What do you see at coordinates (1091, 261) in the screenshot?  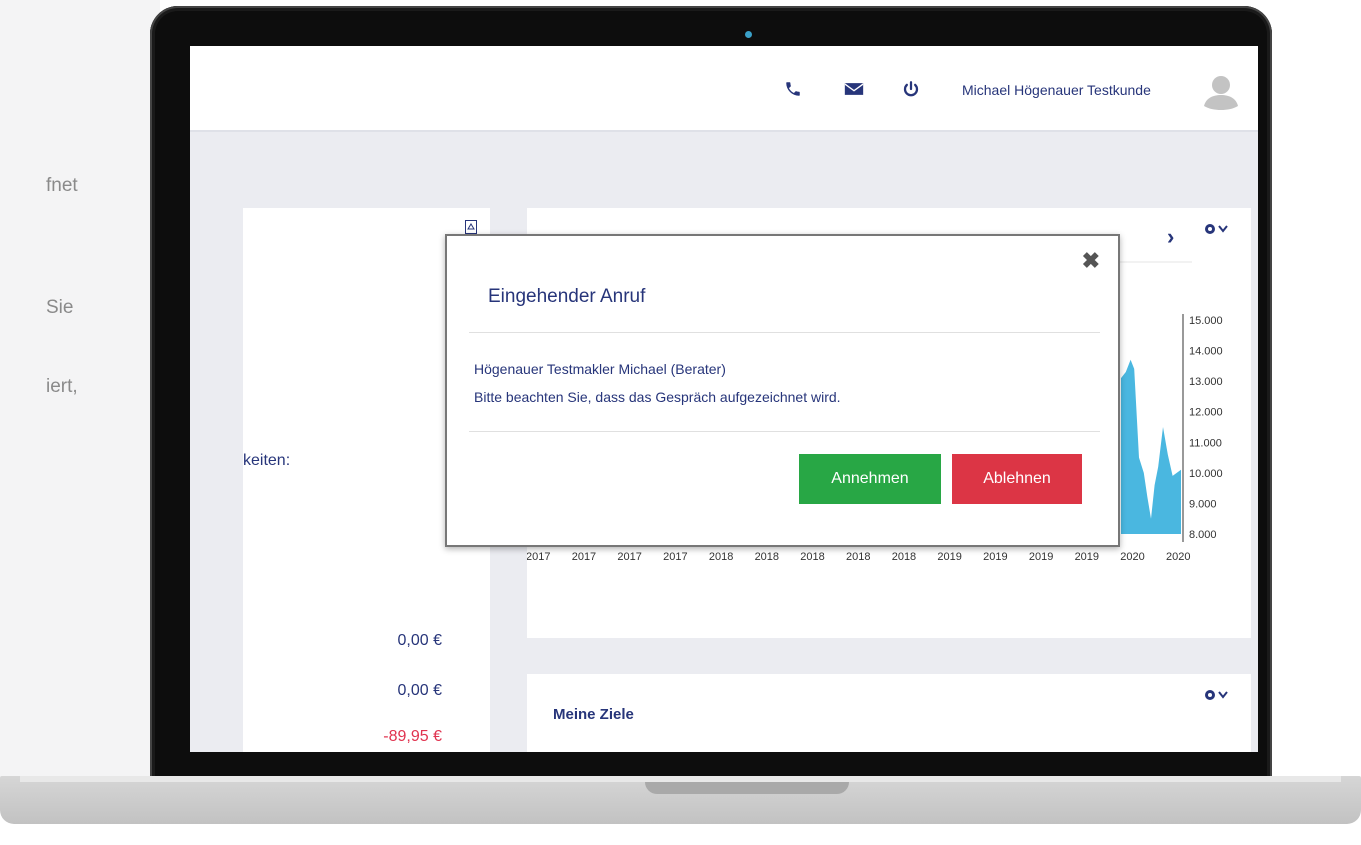 I see `close-icon: ✖` at bounding box center [1091, 261].